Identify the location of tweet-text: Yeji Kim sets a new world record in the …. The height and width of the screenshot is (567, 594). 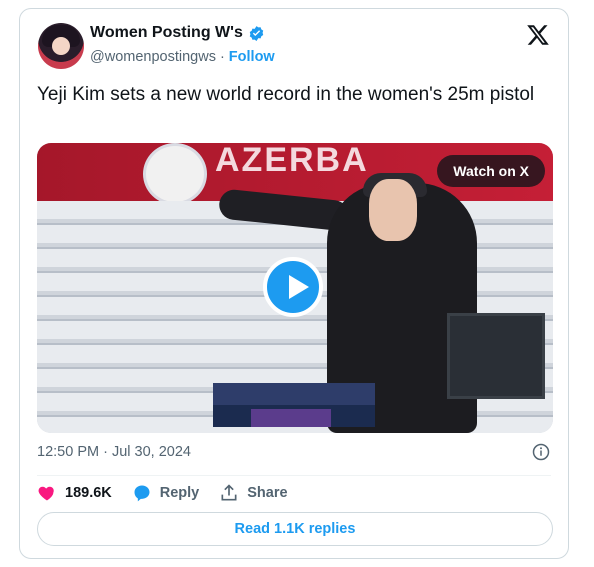
(286, 94).